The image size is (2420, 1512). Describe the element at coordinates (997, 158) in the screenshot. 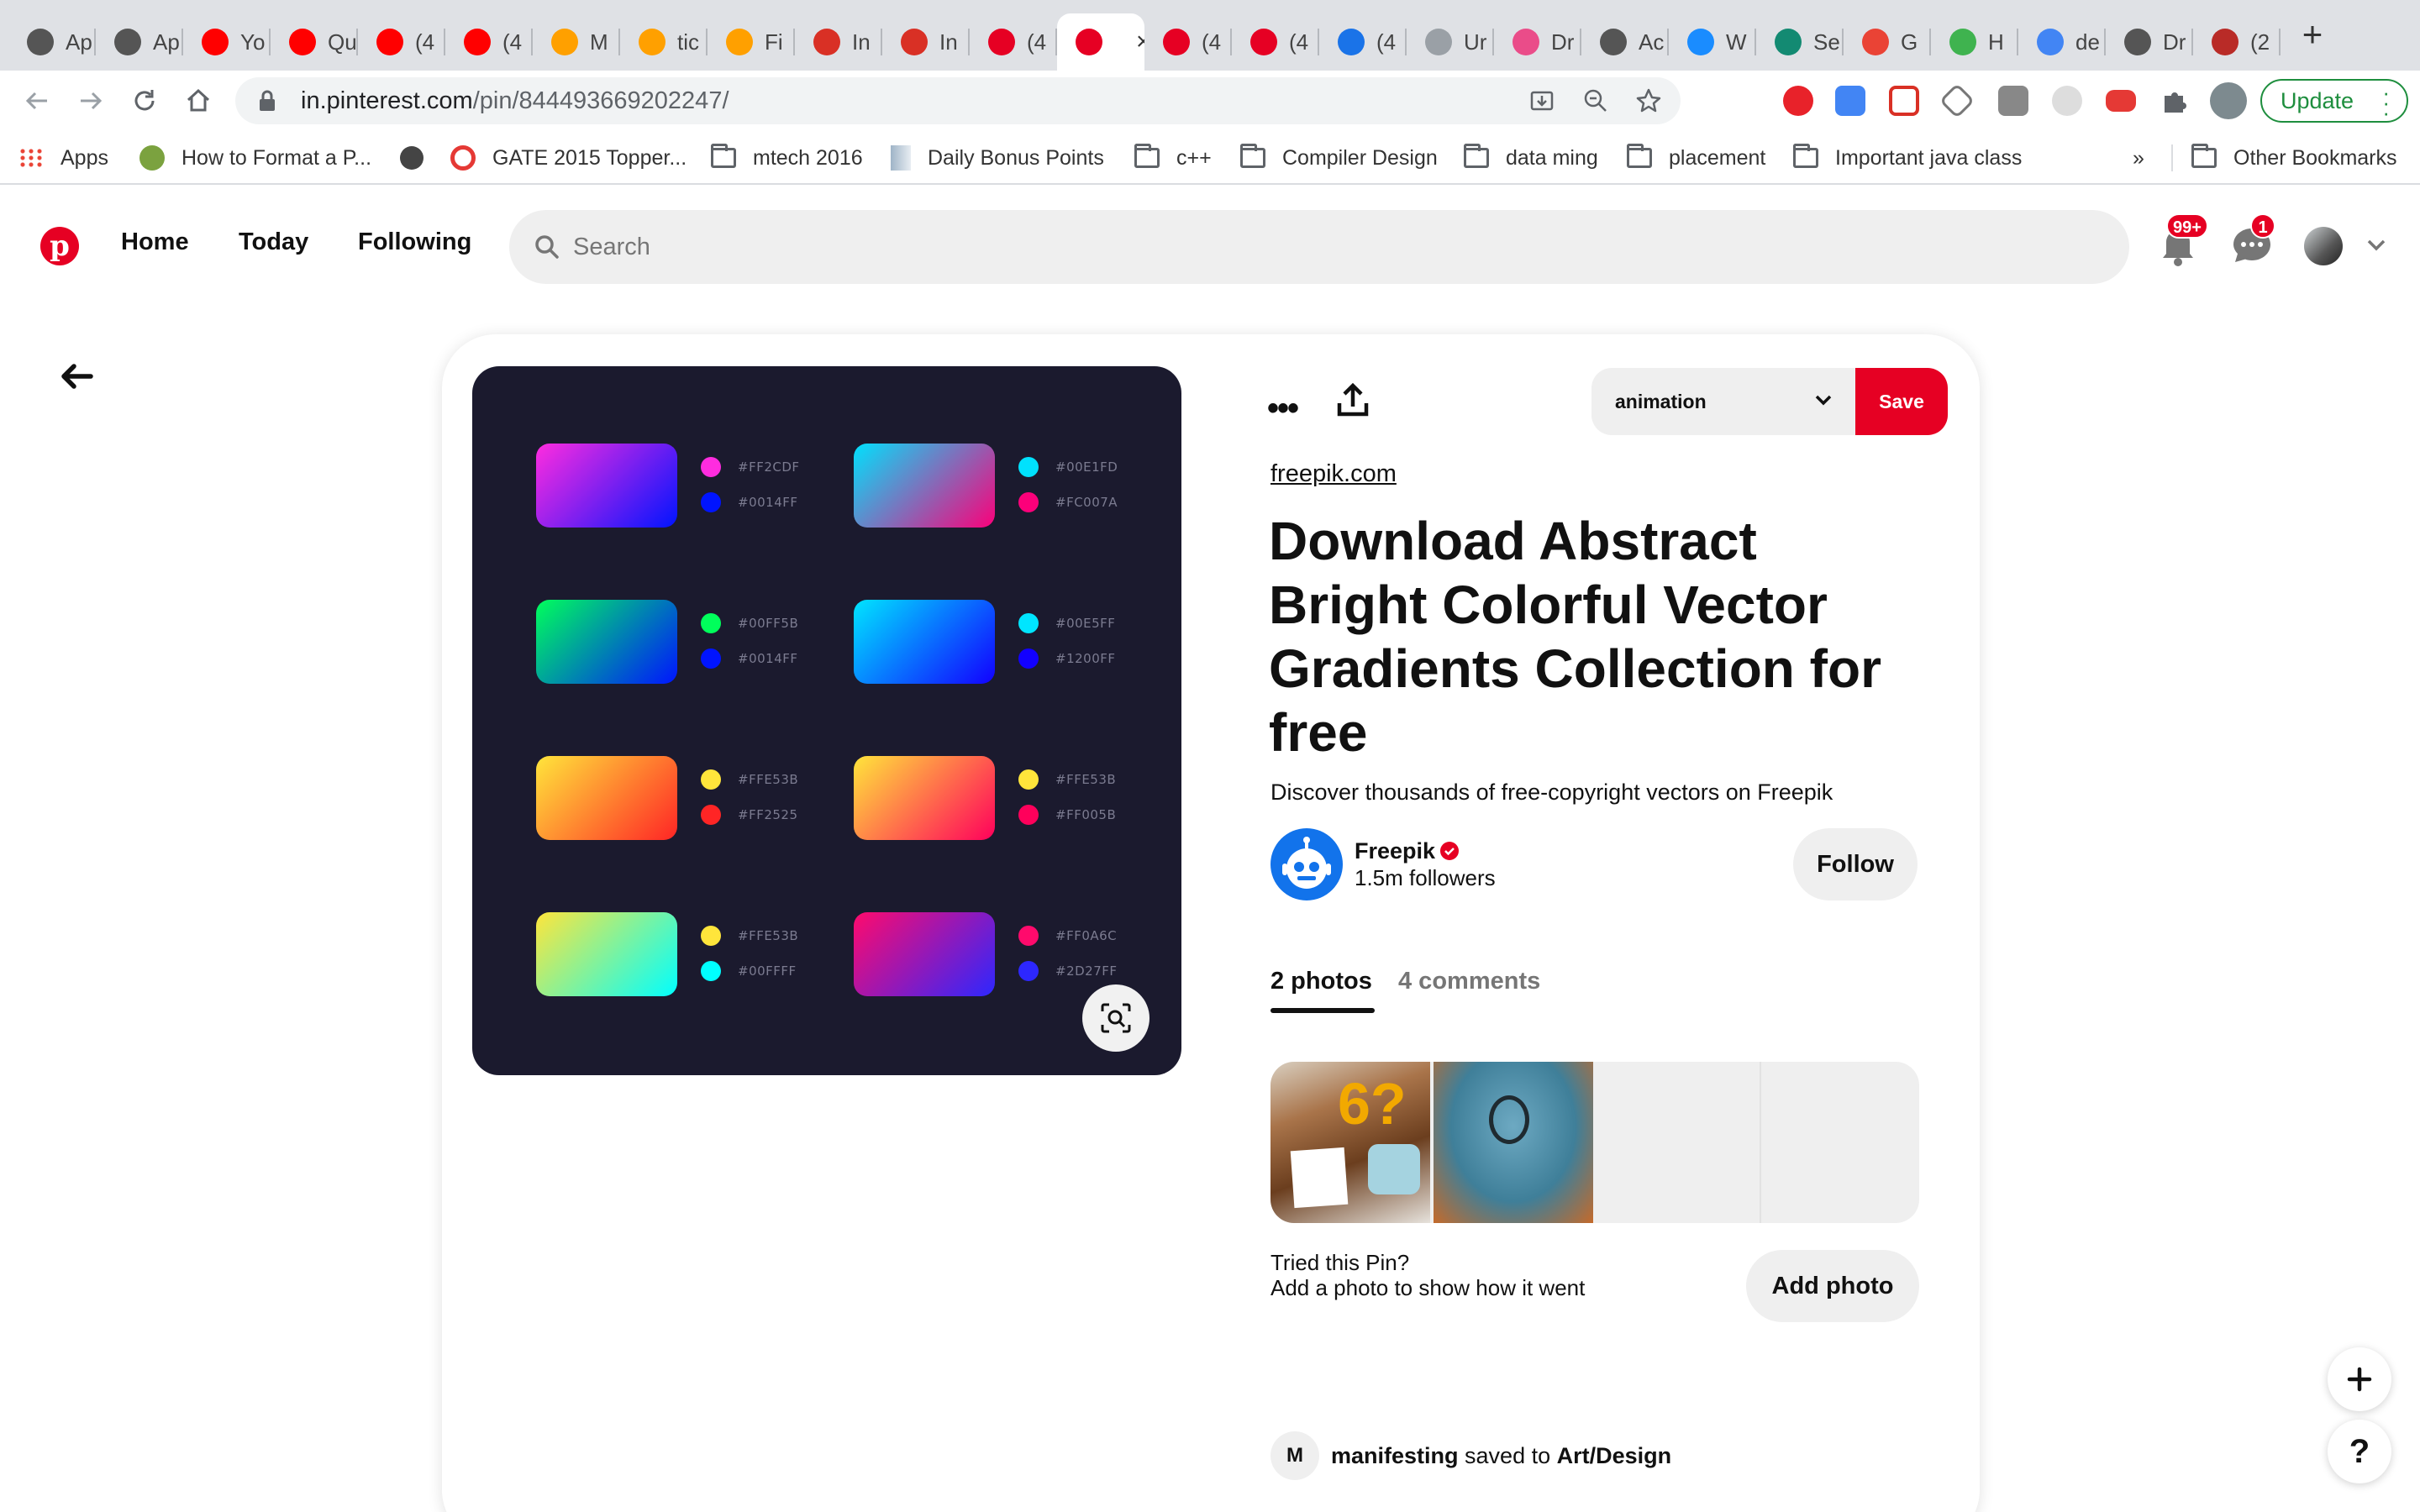

I see `bookmark-item: Daily Bonus Points` at that location.